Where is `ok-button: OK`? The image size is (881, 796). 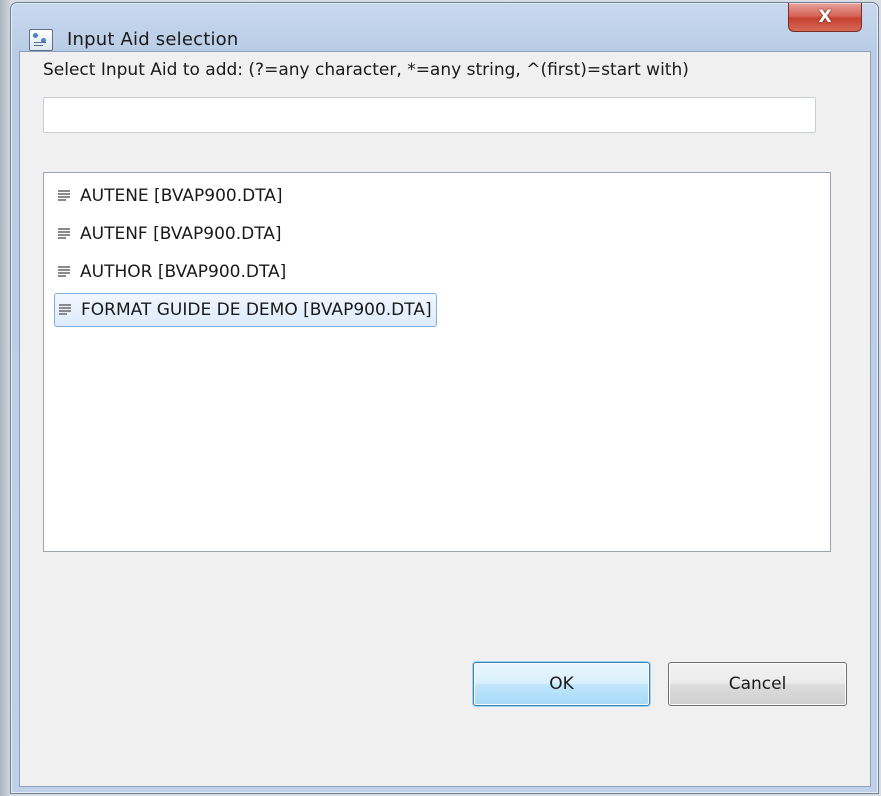 ok-button: OK is located at coordinates (561, 684).